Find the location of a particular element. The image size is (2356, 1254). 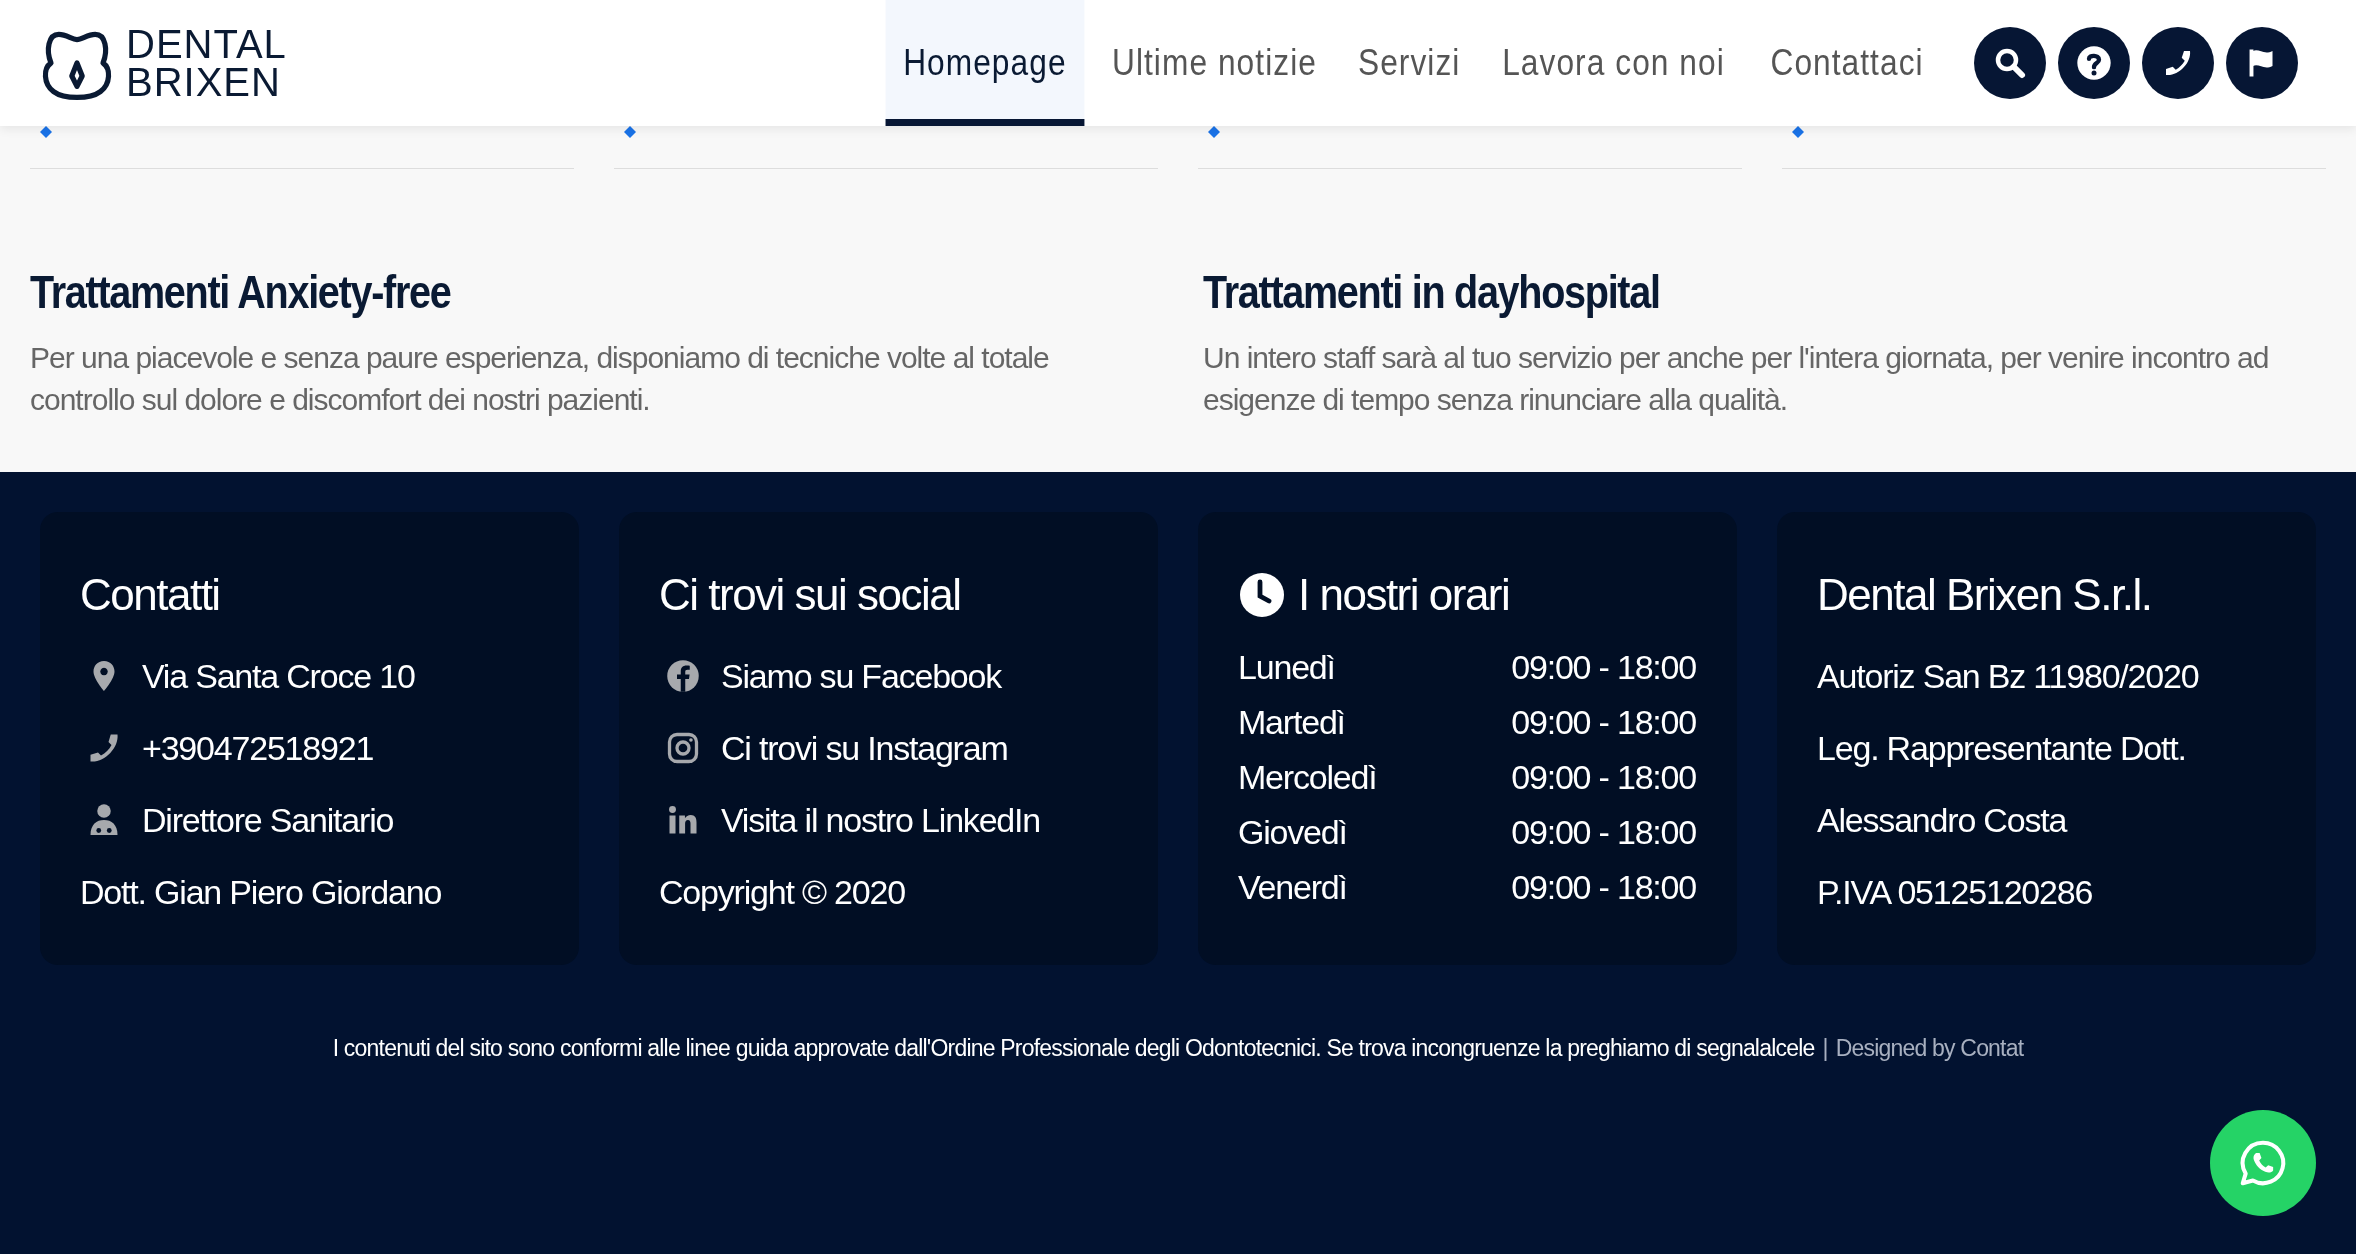

nav-link: Ultime notizie is located at coordinates (1214, 63).